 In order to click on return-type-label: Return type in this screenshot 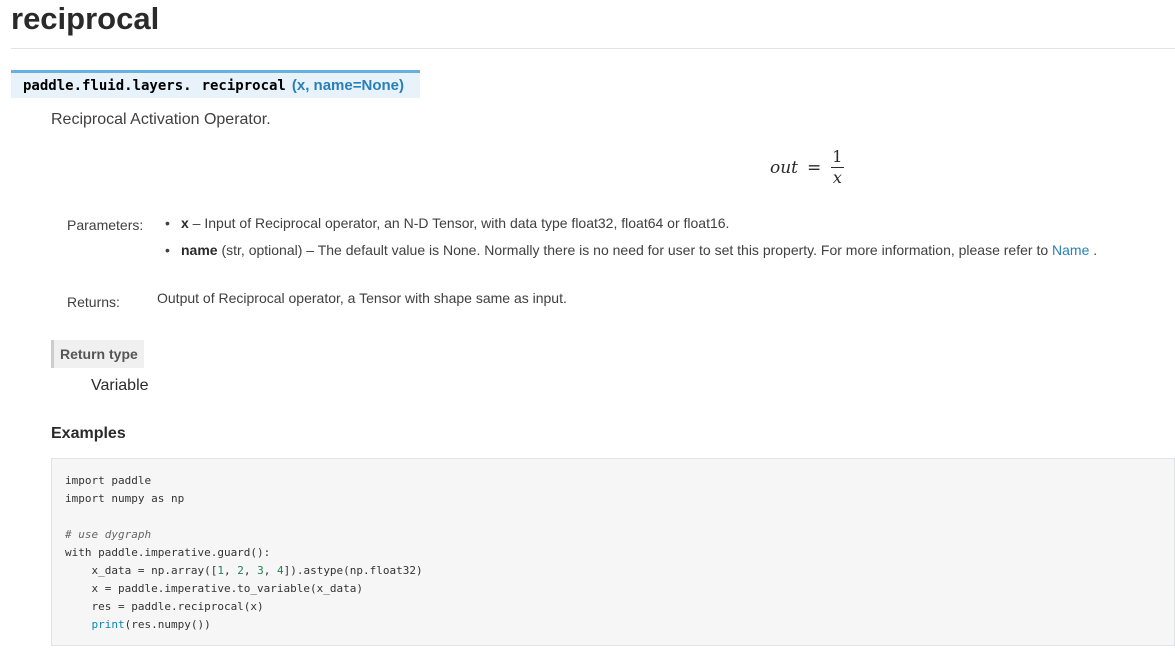, I will do `click(97, 354)`.